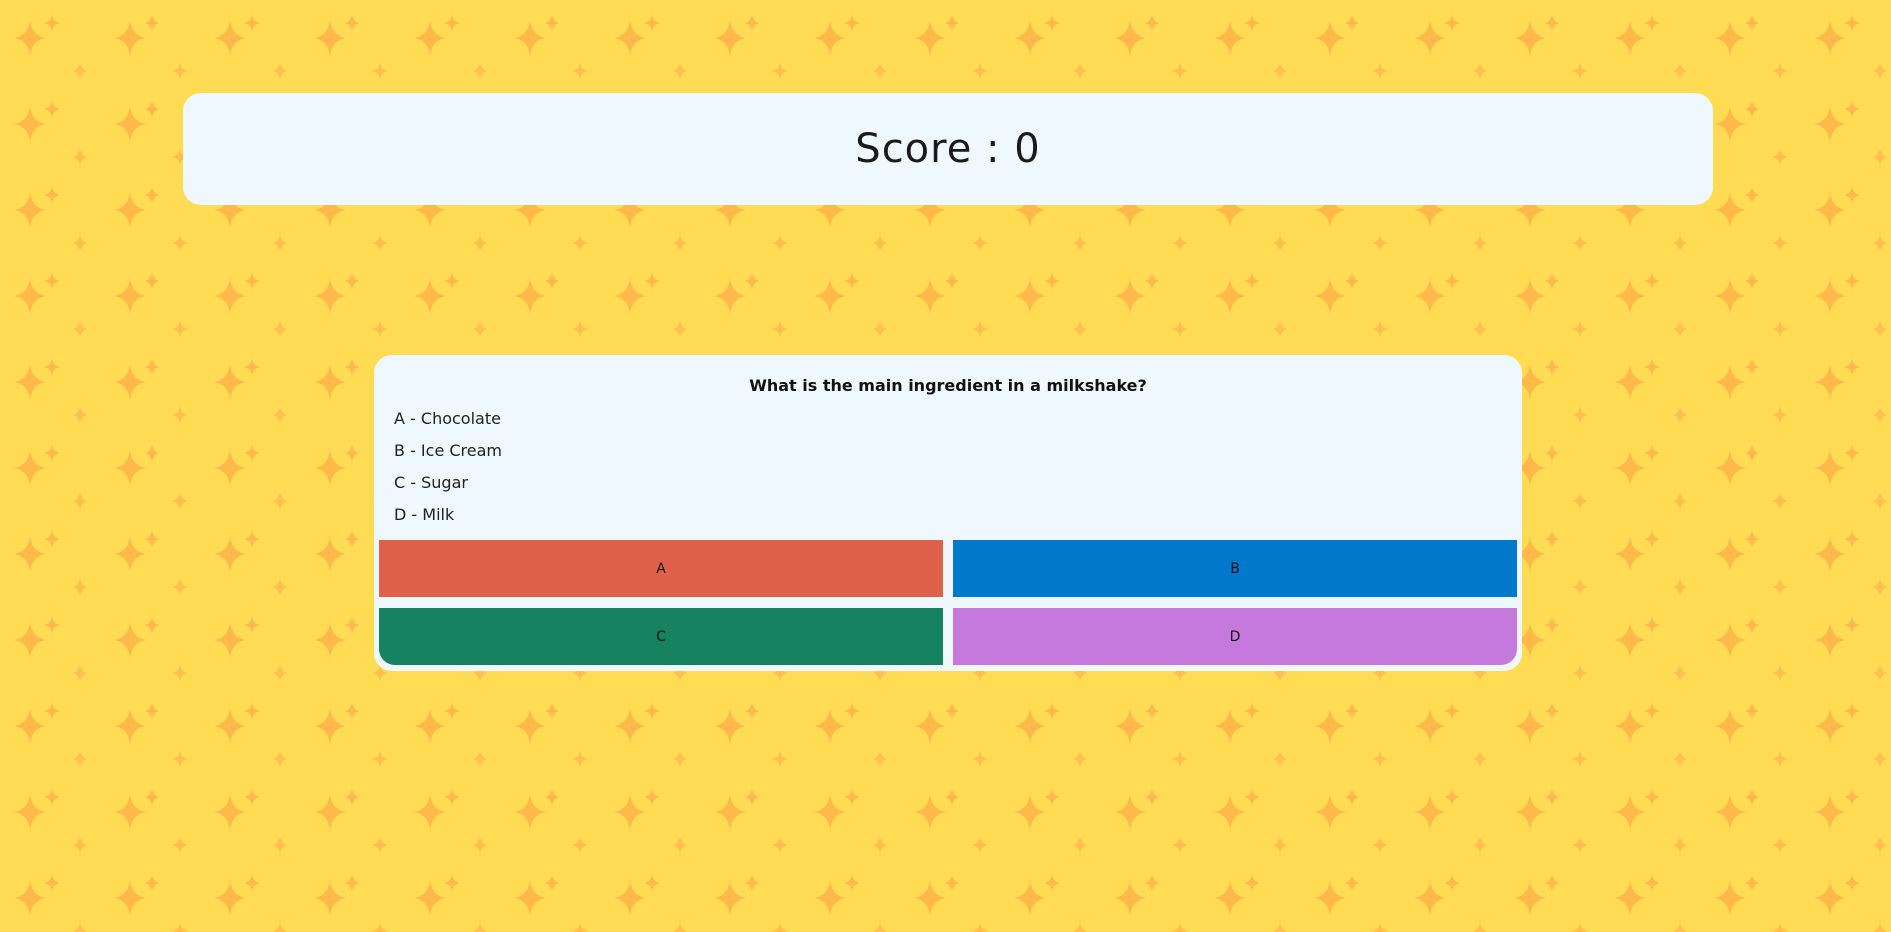 The width and height of the screenshot is (1891, 932). What do you see at coordinates (1235, 636) in the screenshot?
I see `answer-d-button: D` at bounding box center [1235, 636].